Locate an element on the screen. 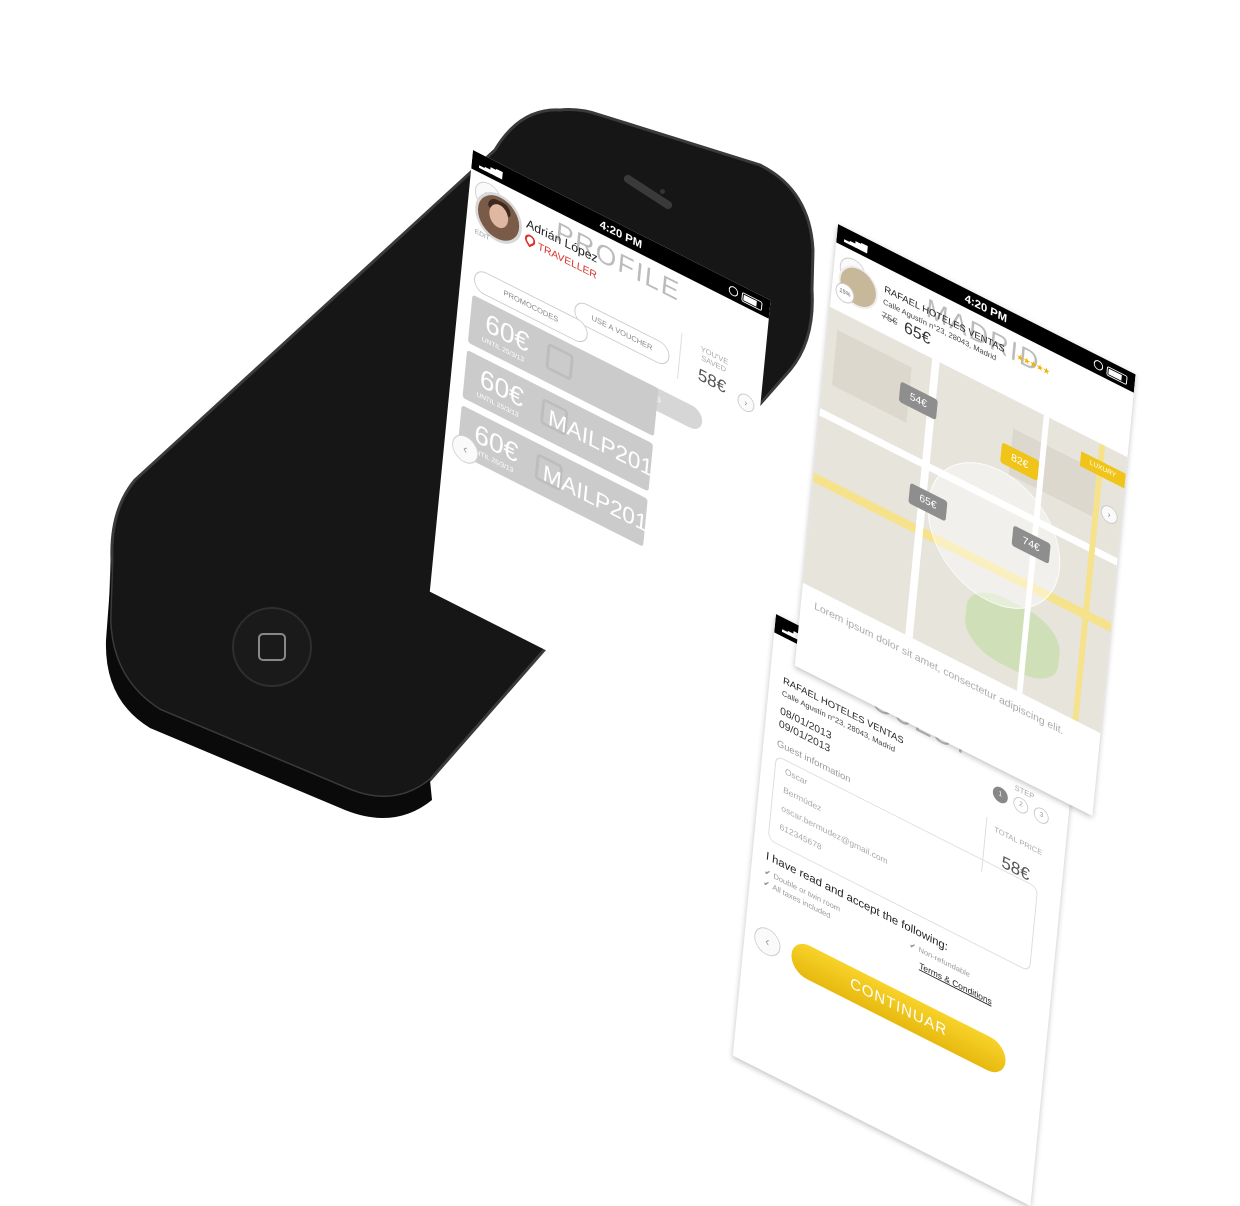 The width and height of the screenshot is (1240, 1206). next-button: › is located at coordinates (746, 403).